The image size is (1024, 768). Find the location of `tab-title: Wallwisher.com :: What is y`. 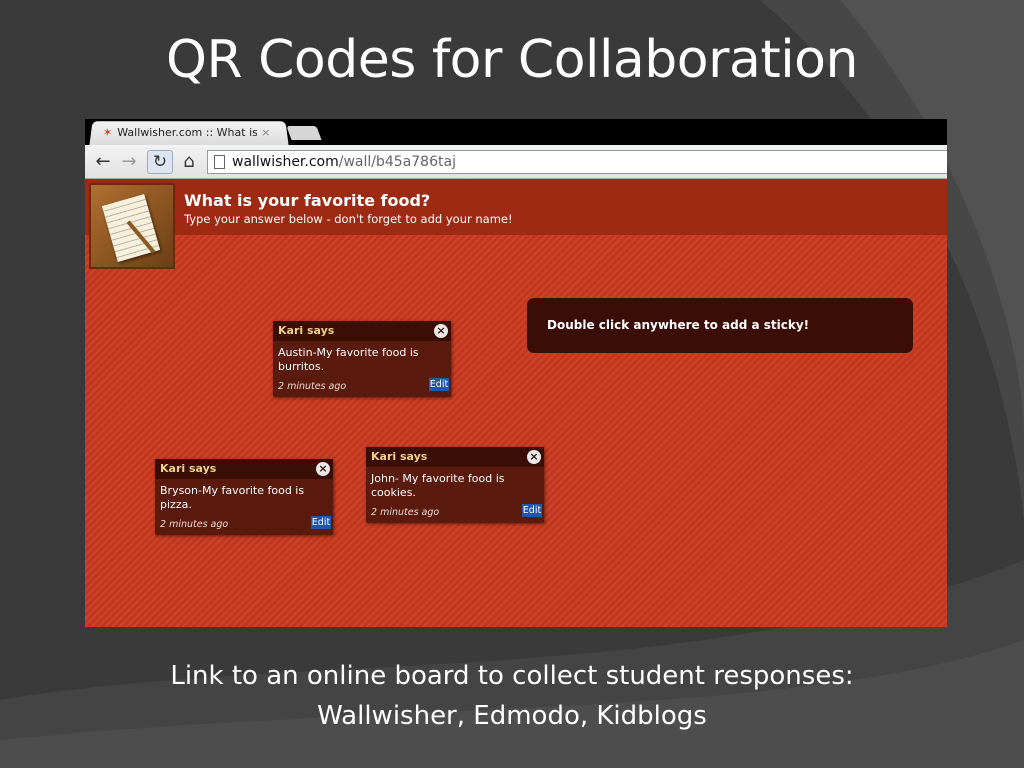

tab-title: Wallwisher.com :: What is y is located at coordinates (187, 132).